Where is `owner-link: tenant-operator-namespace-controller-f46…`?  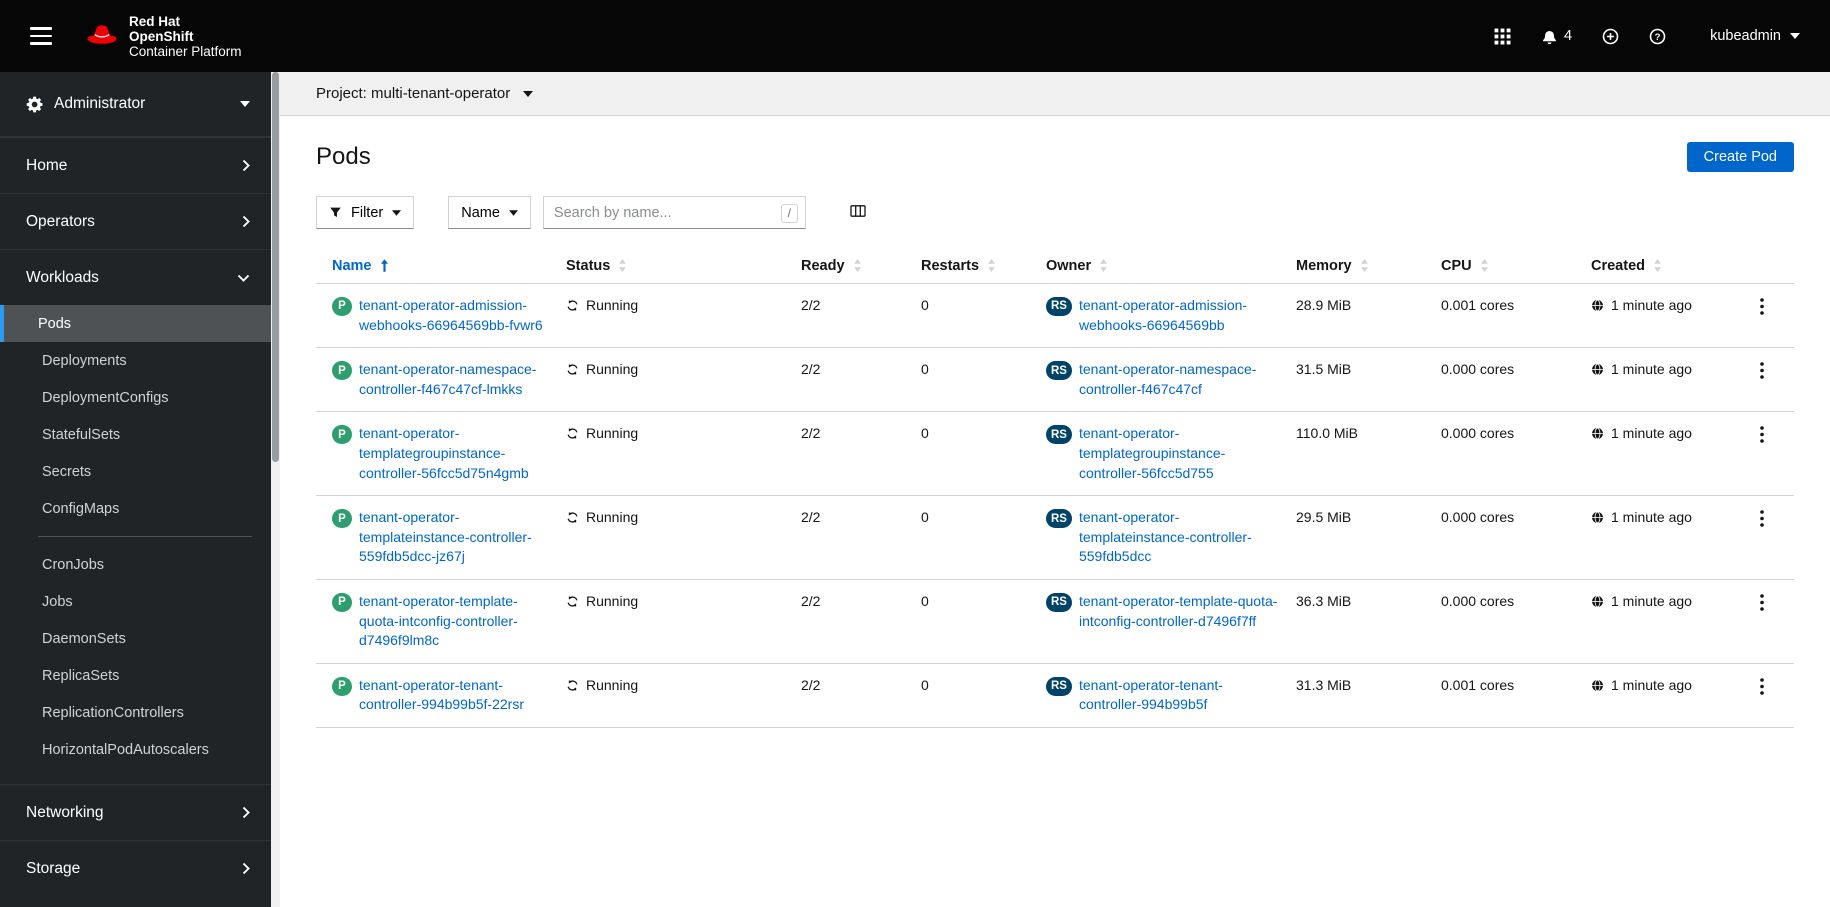
owner-link: tenant-operator-namespace-controller-f46… is located at coordinates (1181, 379).